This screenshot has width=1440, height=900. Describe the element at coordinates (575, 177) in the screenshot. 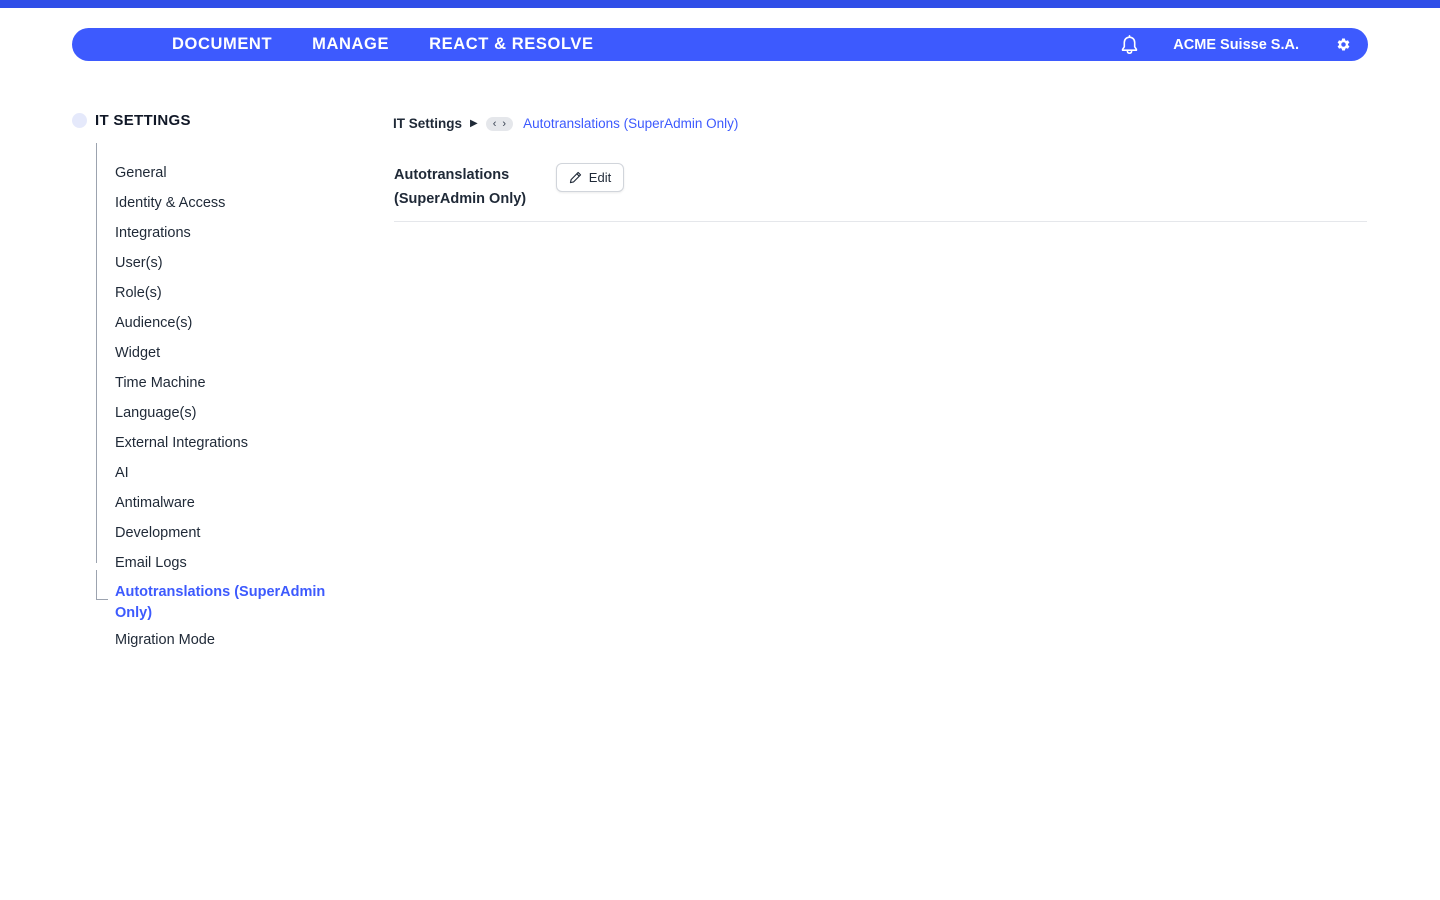

I see `pencil-icon` at that location.